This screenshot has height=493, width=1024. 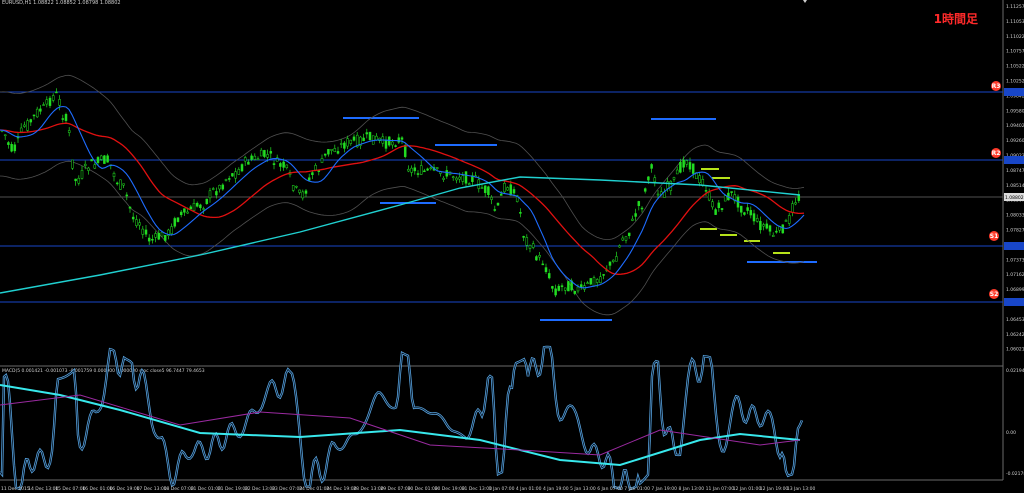 I want to click on time-tick: 30 Dec 01:00, so click(x=423, y=489).